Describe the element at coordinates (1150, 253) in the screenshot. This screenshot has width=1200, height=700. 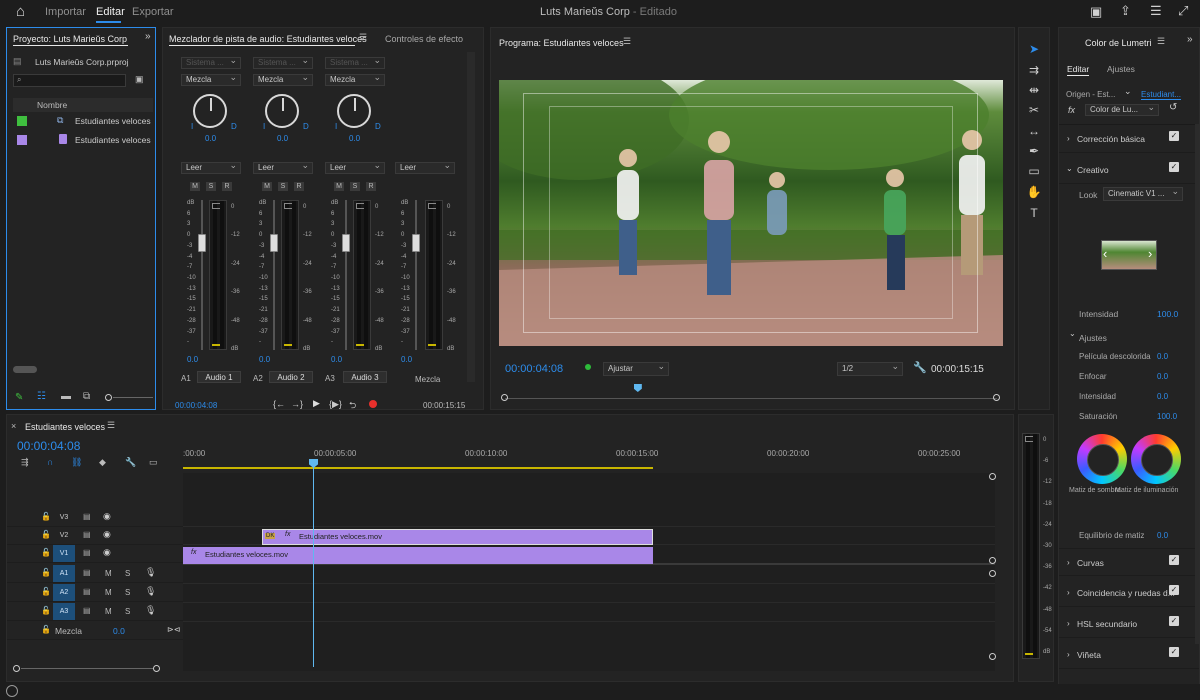
I see `chevron-right-icon: ›` at that location.